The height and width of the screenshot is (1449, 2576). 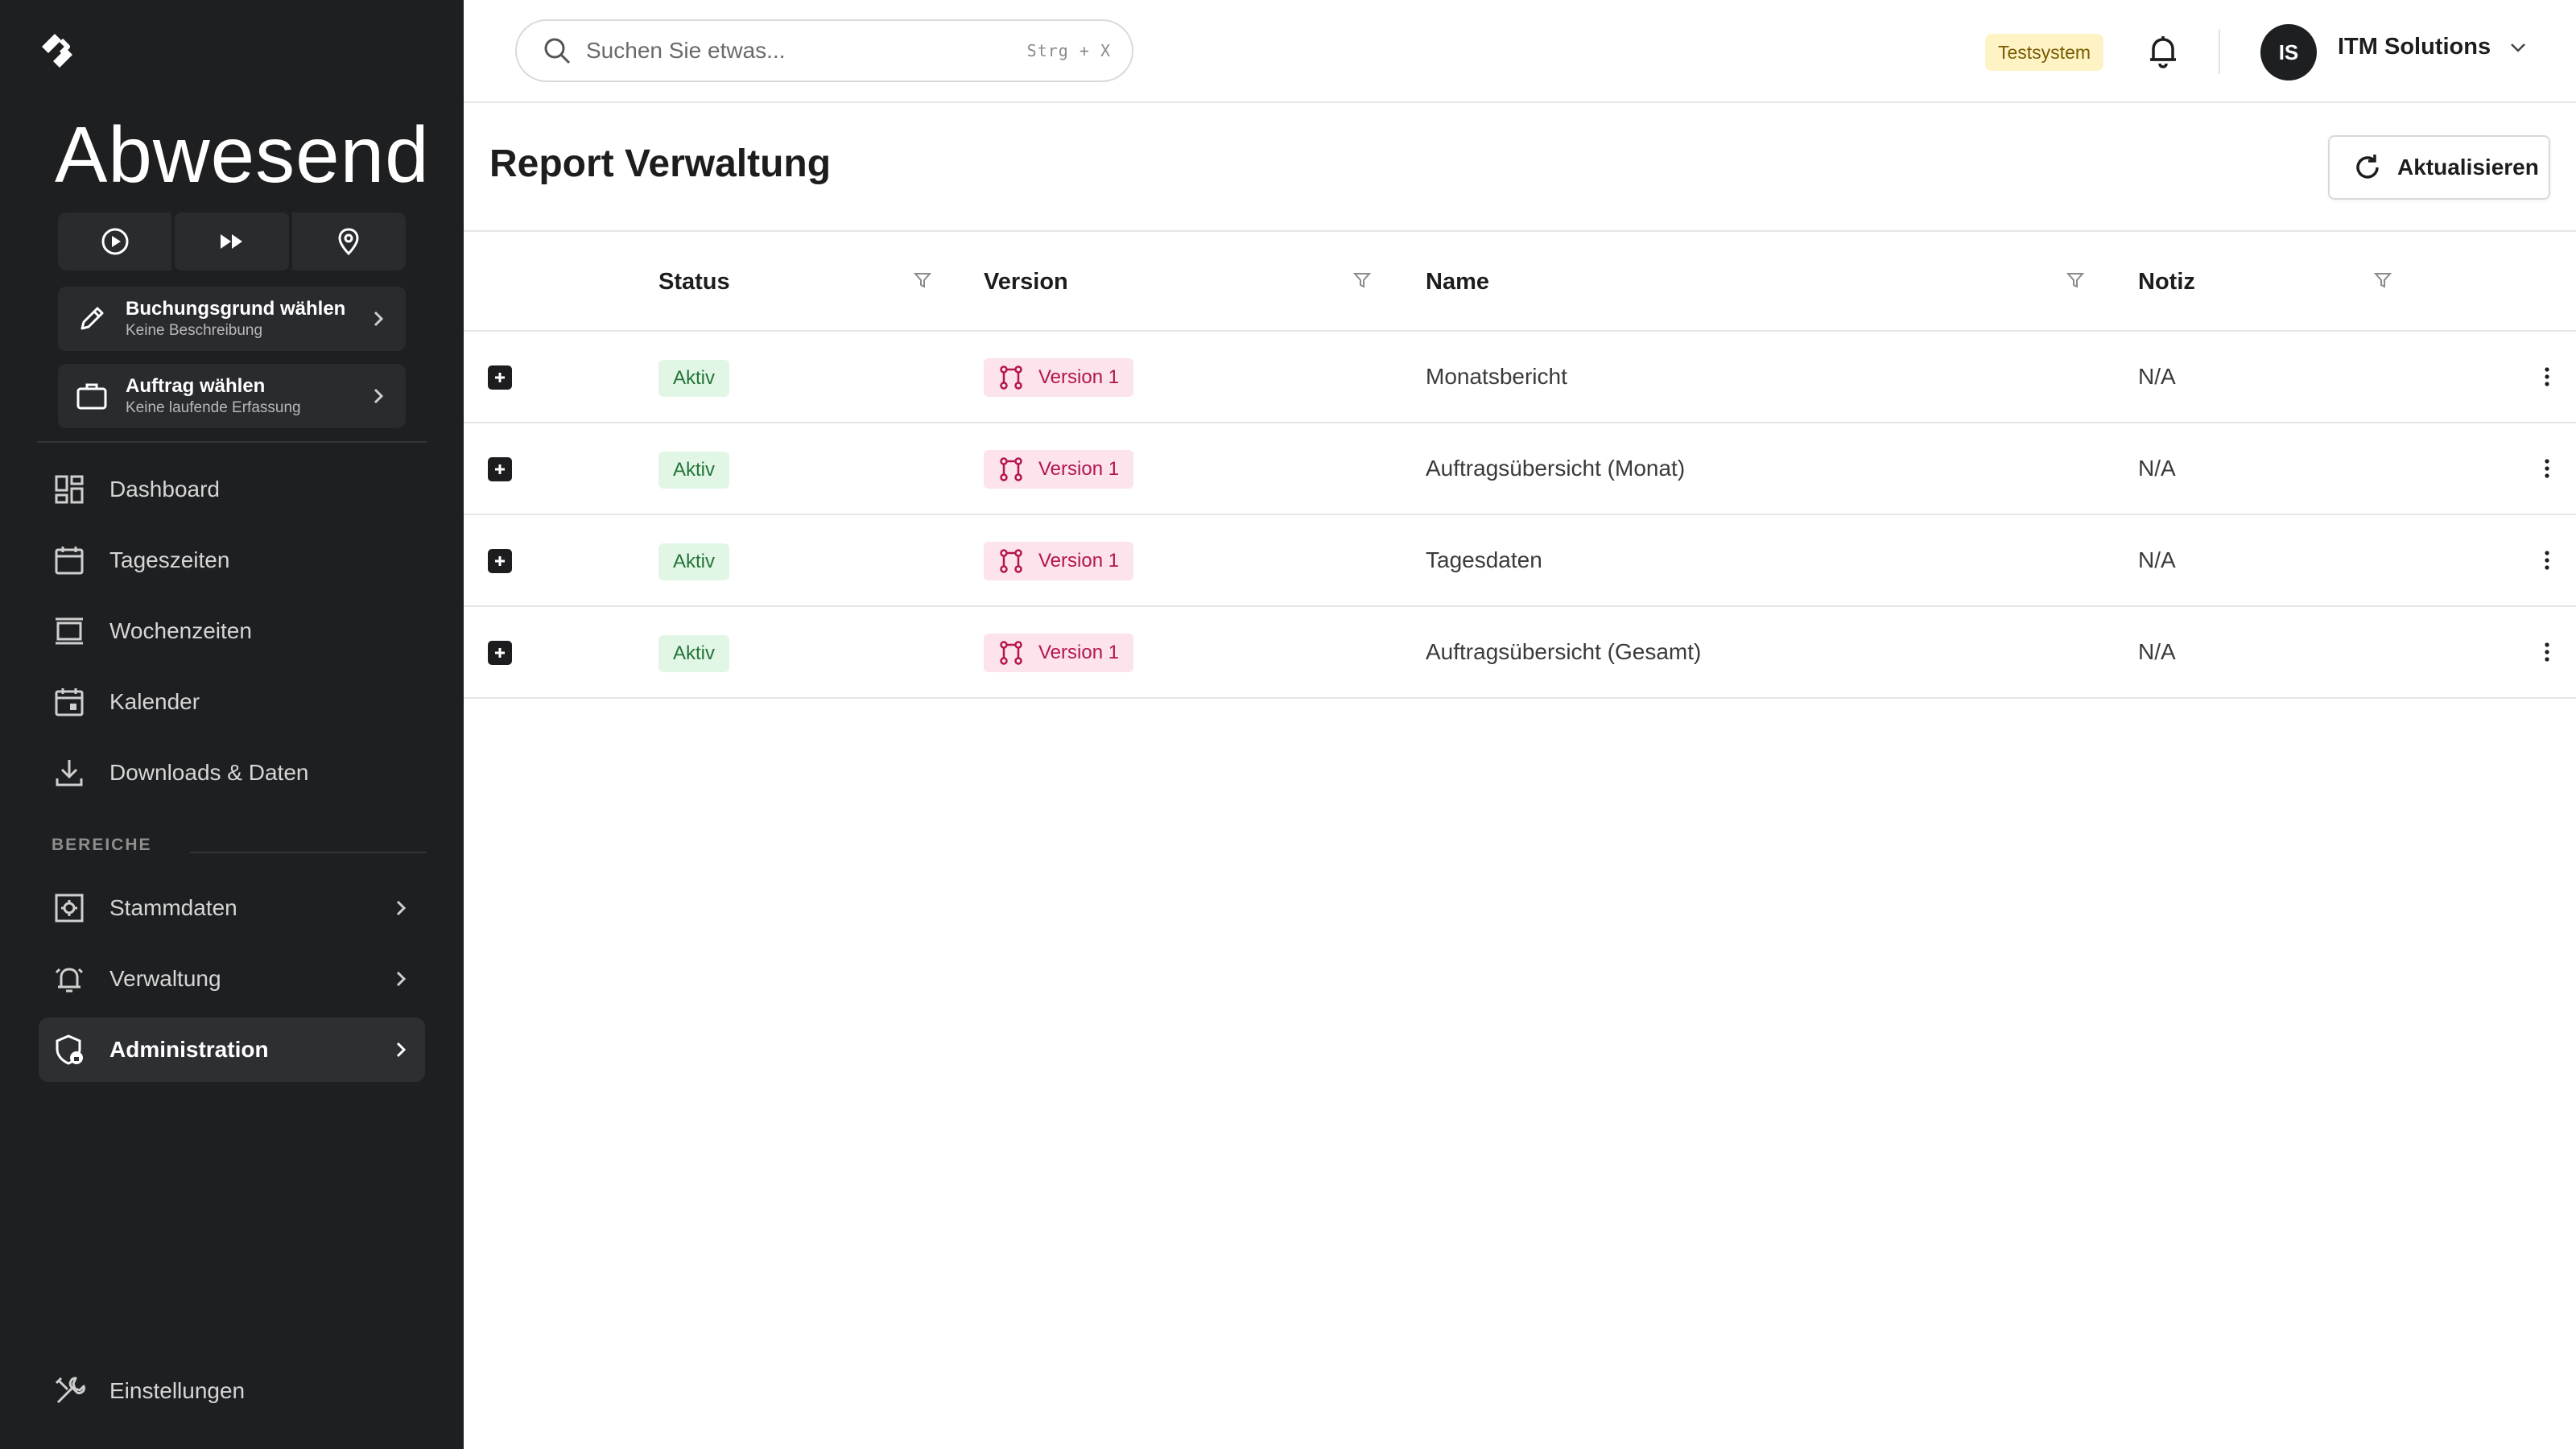 I want to click on sidebar-item-einstellungen: Einstellungen, so click(x=232, y=1391).